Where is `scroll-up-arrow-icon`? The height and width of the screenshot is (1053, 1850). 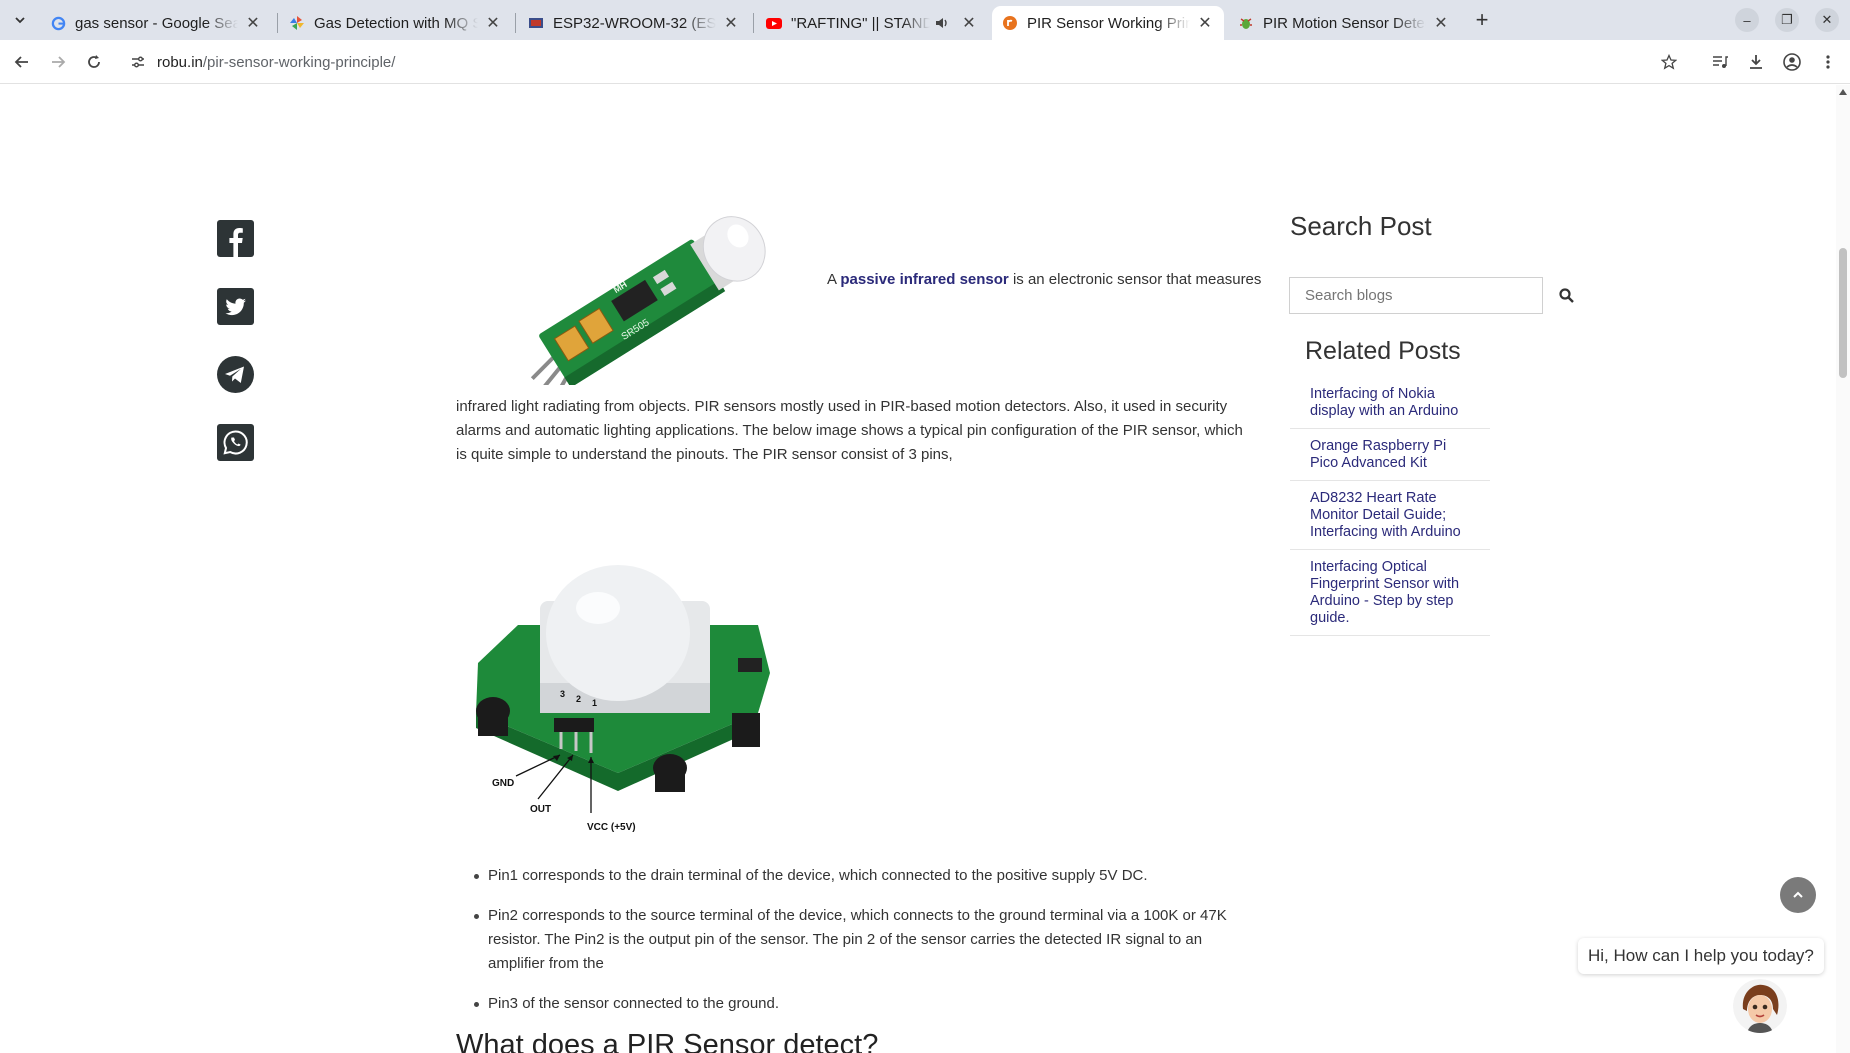 scroll-up-arrow-icon is located at coordinates (1843, 92).